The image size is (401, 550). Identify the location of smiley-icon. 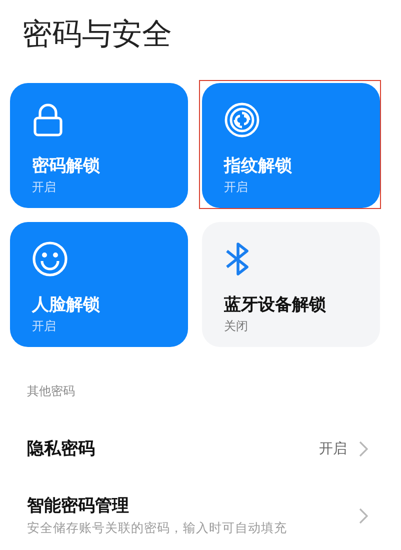
(50, 259).